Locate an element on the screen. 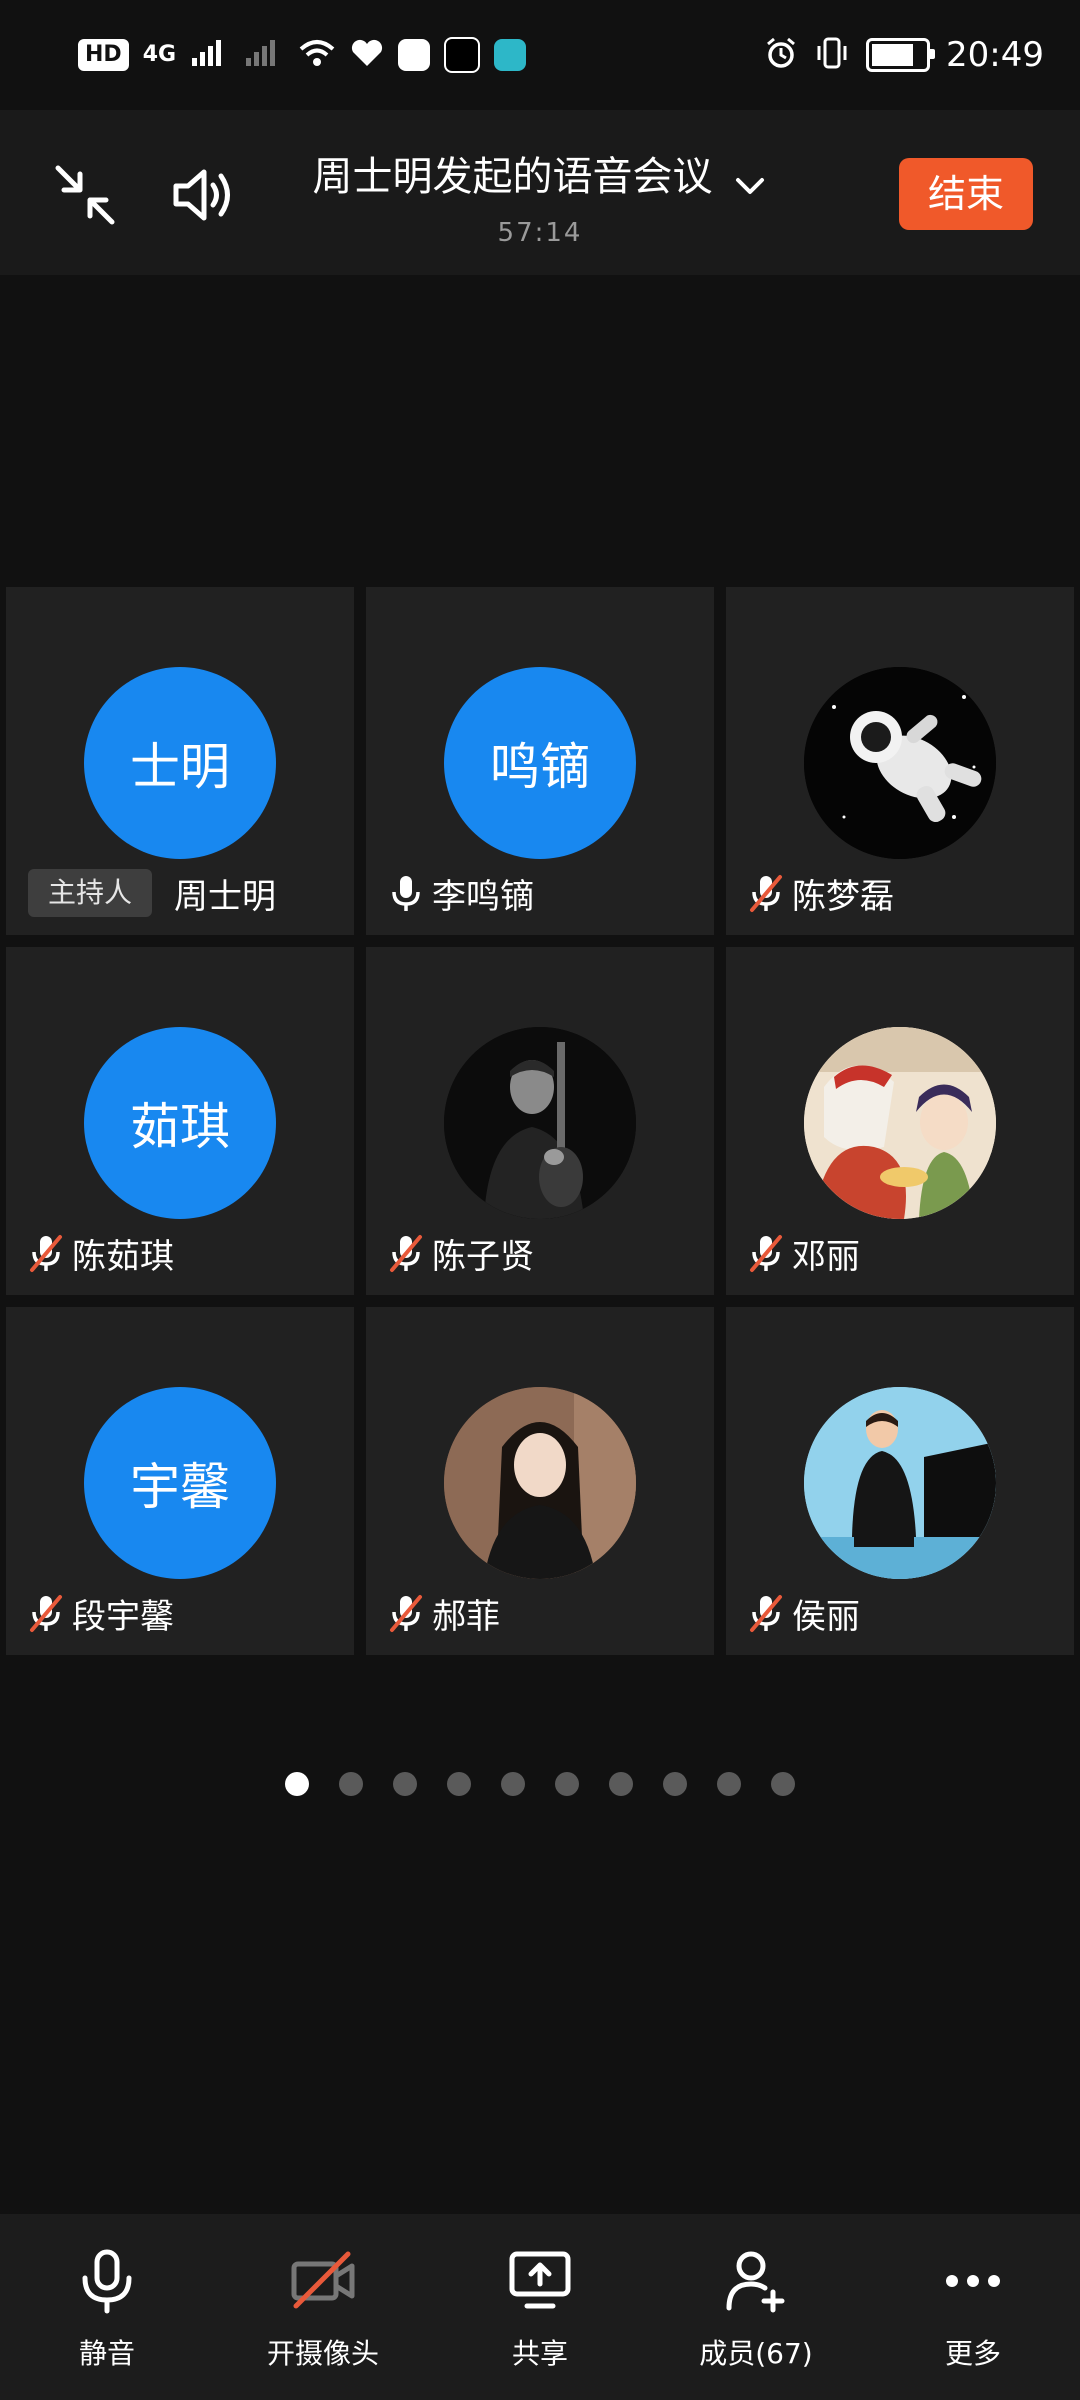 The image size is (1080, 2400). book-app-icon is located at coordinates (510, 55).